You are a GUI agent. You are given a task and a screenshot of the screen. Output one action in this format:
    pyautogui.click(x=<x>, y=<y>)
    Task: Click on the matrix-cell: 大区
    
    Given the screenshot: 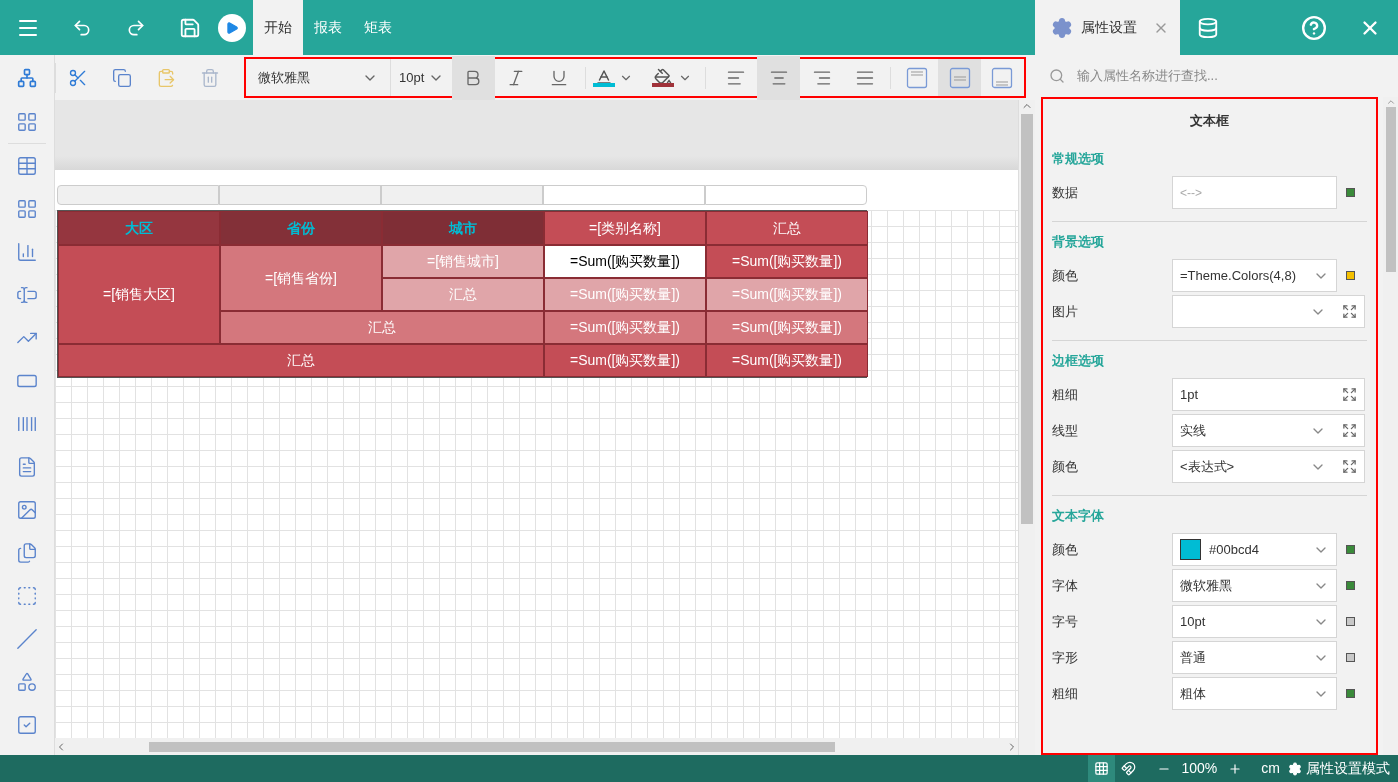 What is the action you would take?
    pyautogui.click(x=139, y=228)
    